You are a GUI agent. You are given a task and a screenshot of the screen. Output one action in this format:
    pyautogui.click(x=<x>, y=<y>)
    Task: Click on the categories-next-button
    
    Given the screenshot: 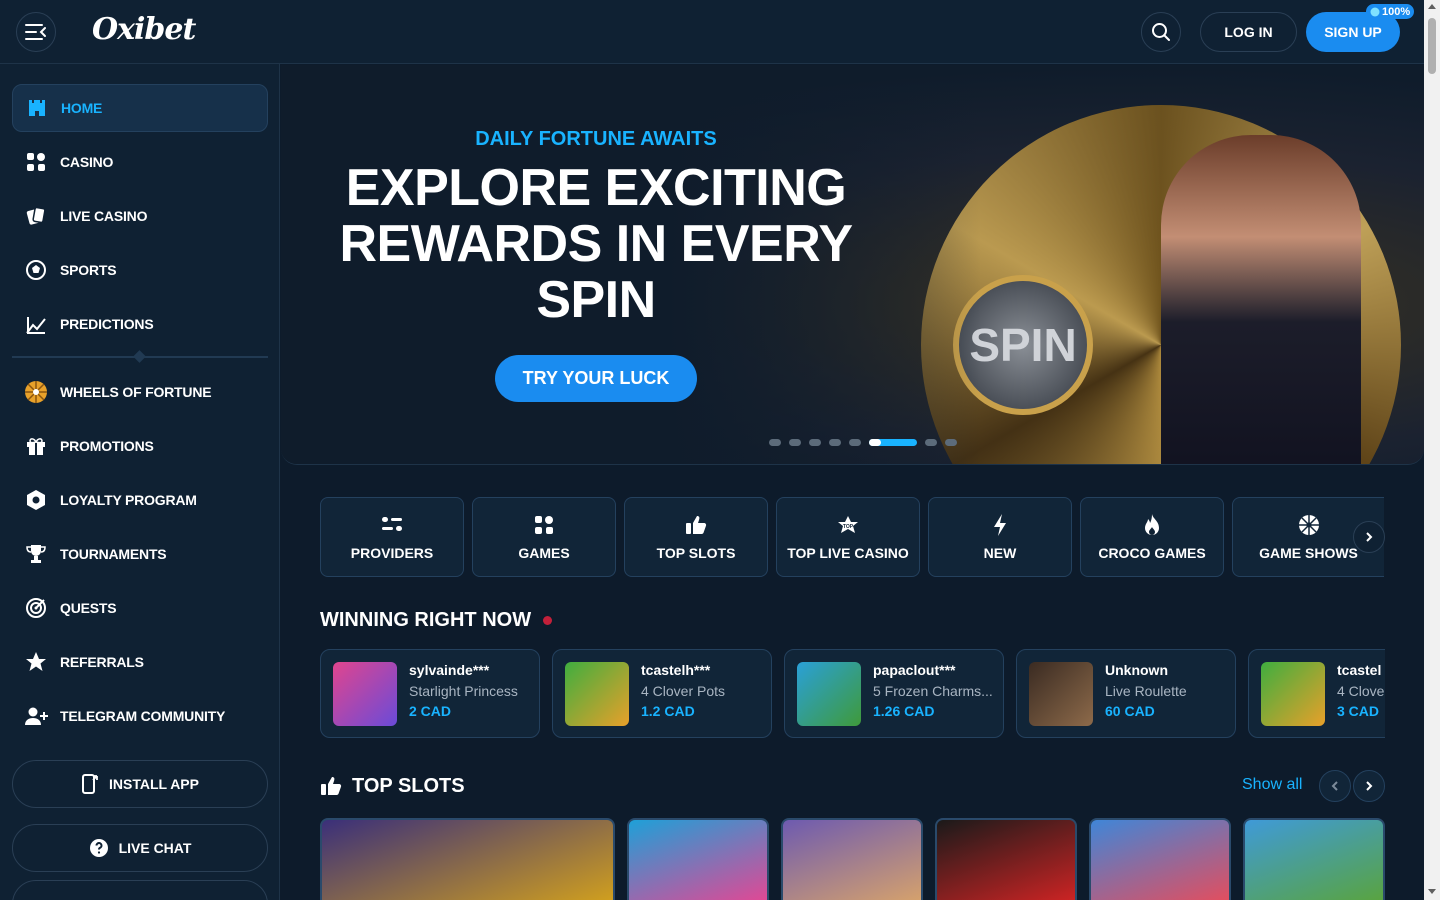 What is the action you would take?
    pyautogui.click(x=1369, y=537)
    